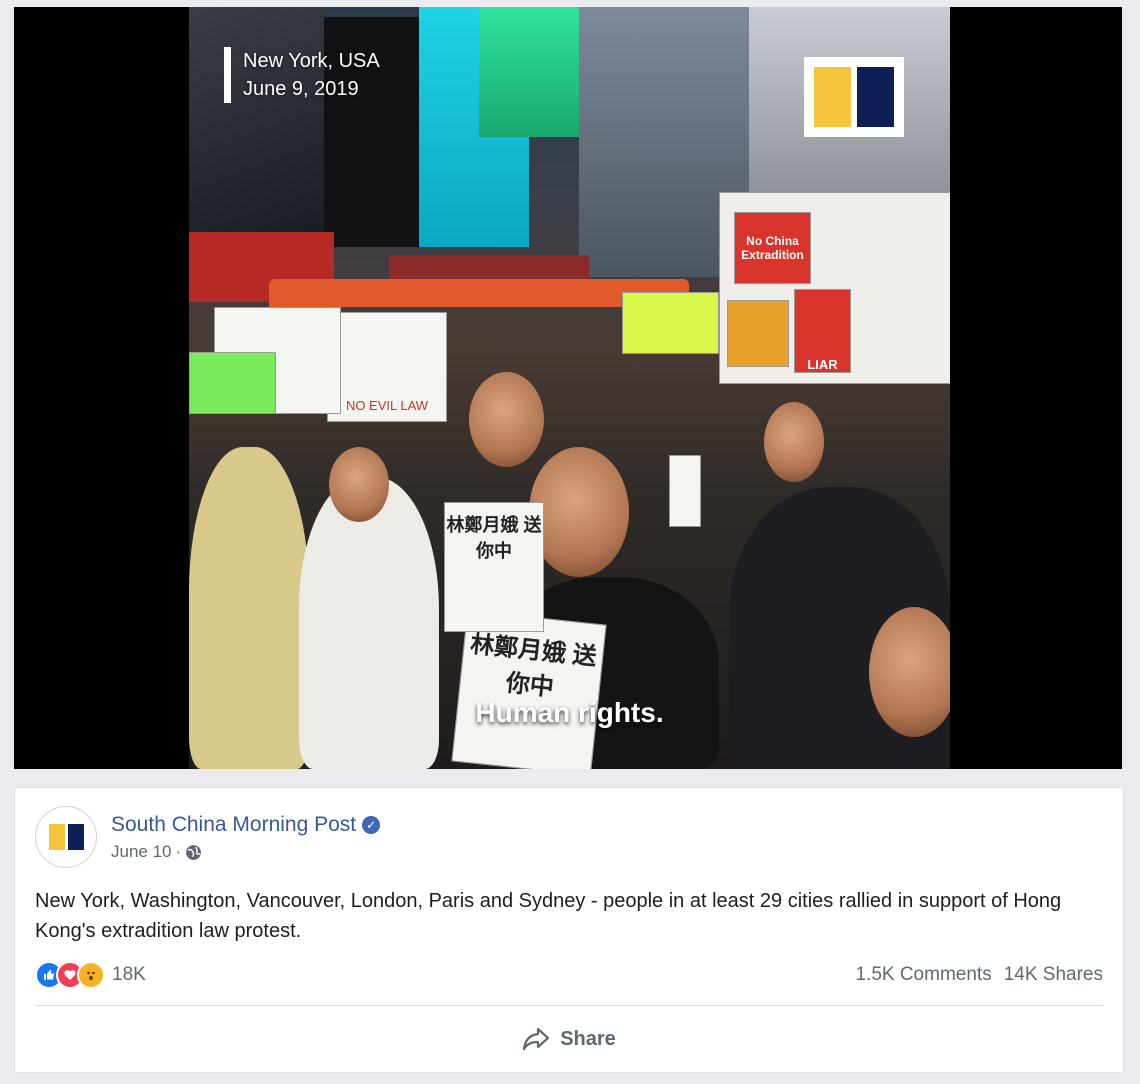 Image resolution: width=1140 pixels, height=1084 pixels. Describe the element at coordinates (685, 491) in the screenshot. I see `protest-sign-small` at that location.